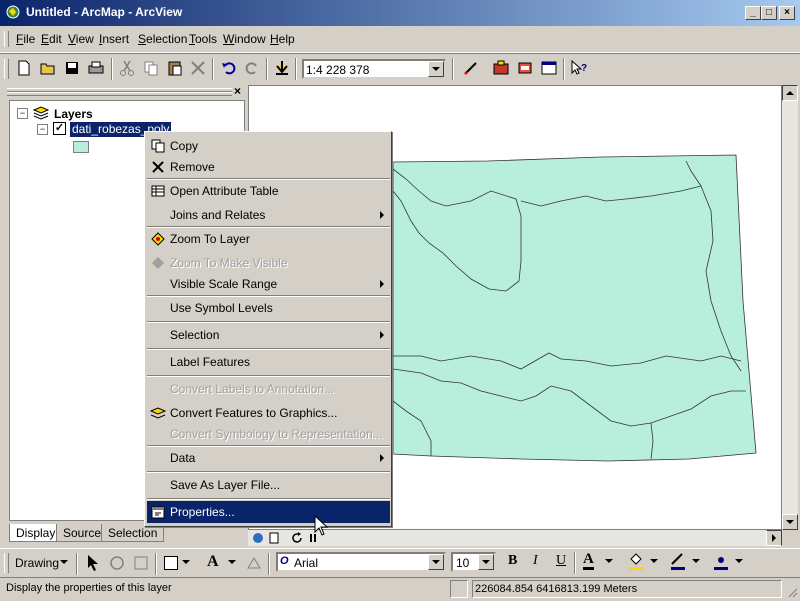 The height and width of the screenshot is (601, 800). Describe the element at coordinates (374, 69) in the screenshot. I see `map-scale-combobox: 1:4 228 378` at that location.